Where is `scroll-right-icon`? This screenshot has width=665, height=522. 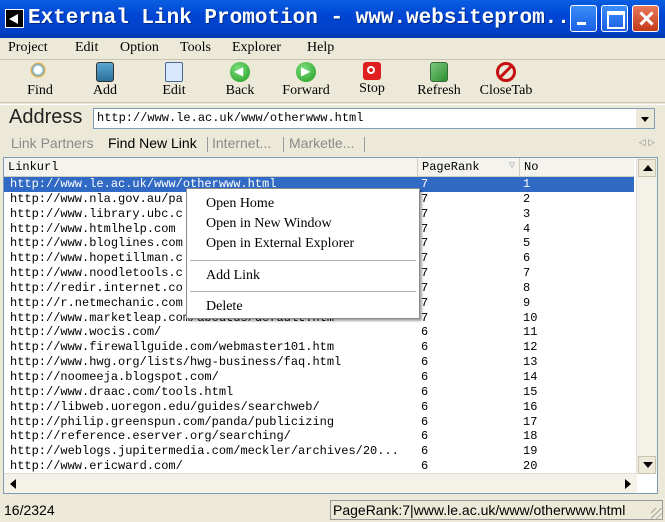
scroll-right-icon is located at coordinates (627, 483).